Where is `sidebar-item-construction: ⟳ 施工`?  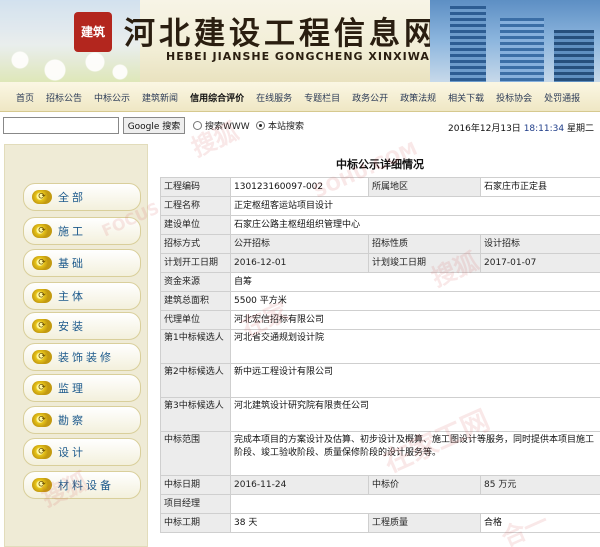 sidebar-item-construction: ⟳ 施工 is located at coordinates (82, 231).